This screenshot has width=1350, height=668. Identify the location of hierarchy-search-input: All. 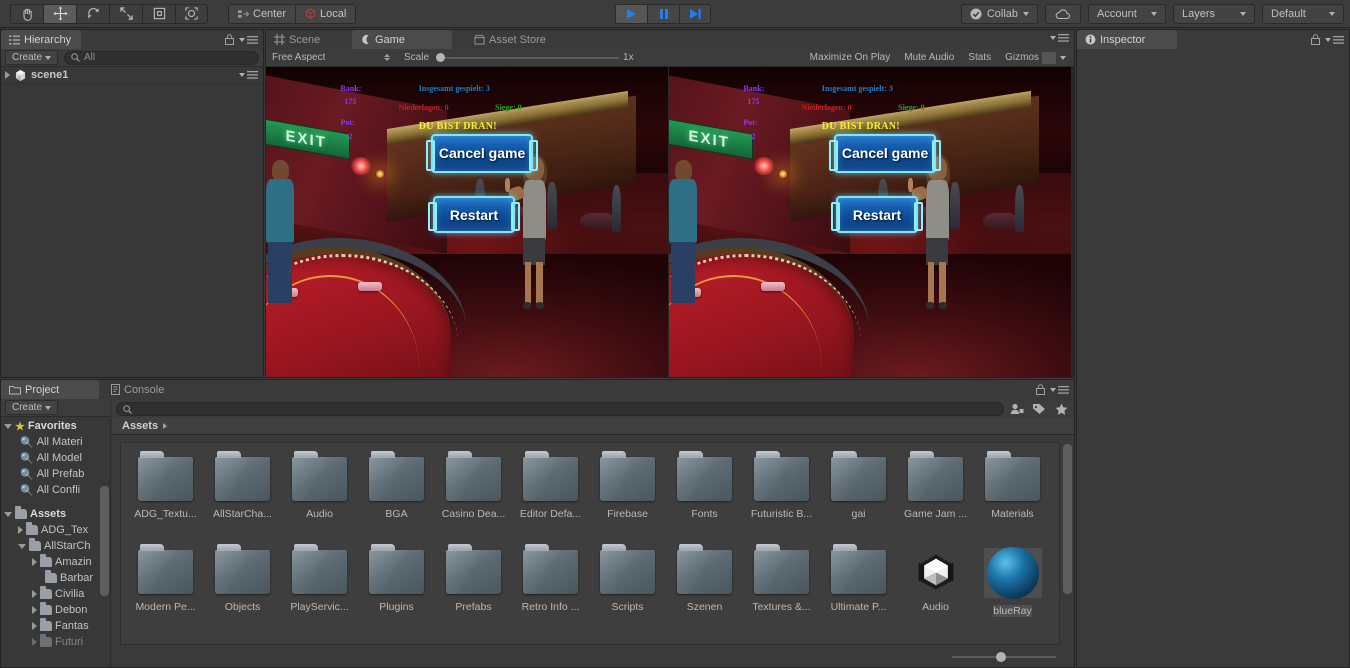
(161, 57).